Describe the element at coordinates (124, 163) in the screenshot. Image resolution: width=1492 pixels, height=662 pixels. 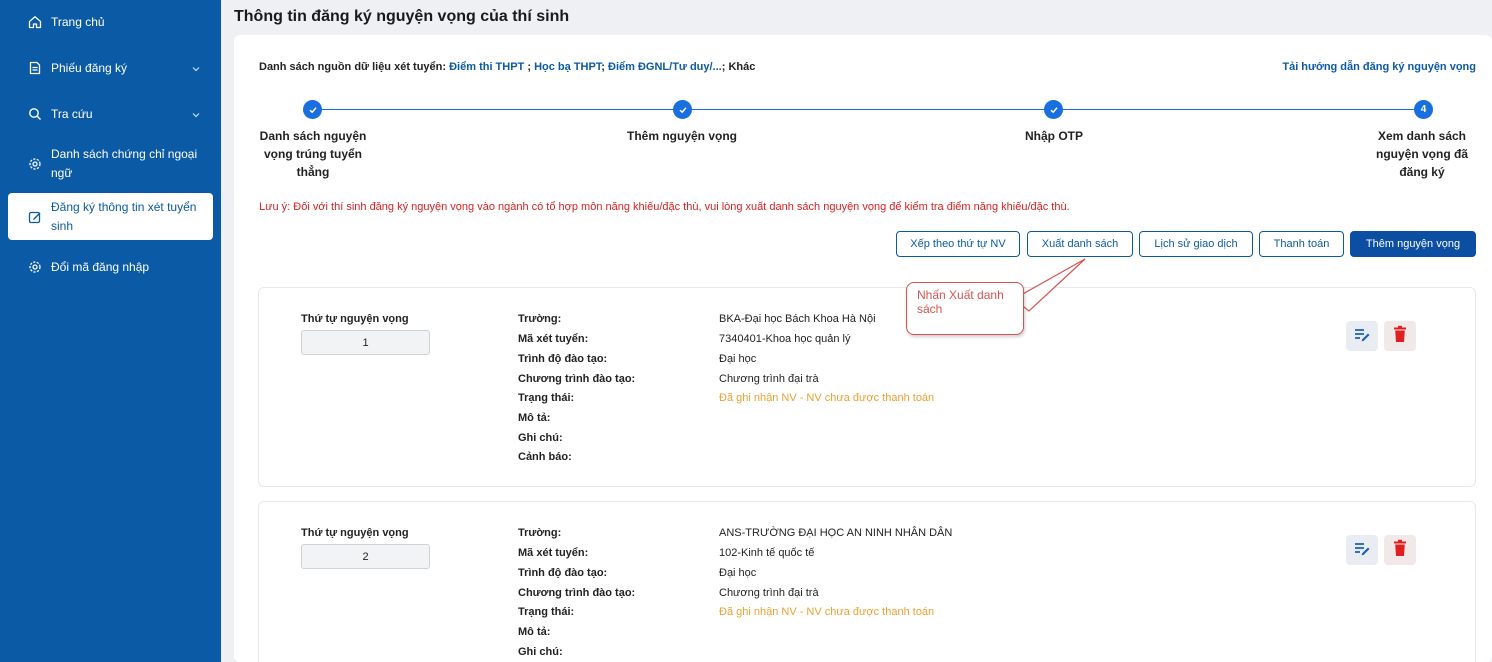
I see `sidebar-item-label: Danh sách chứng chỉ ngoại ngữ` at that location.